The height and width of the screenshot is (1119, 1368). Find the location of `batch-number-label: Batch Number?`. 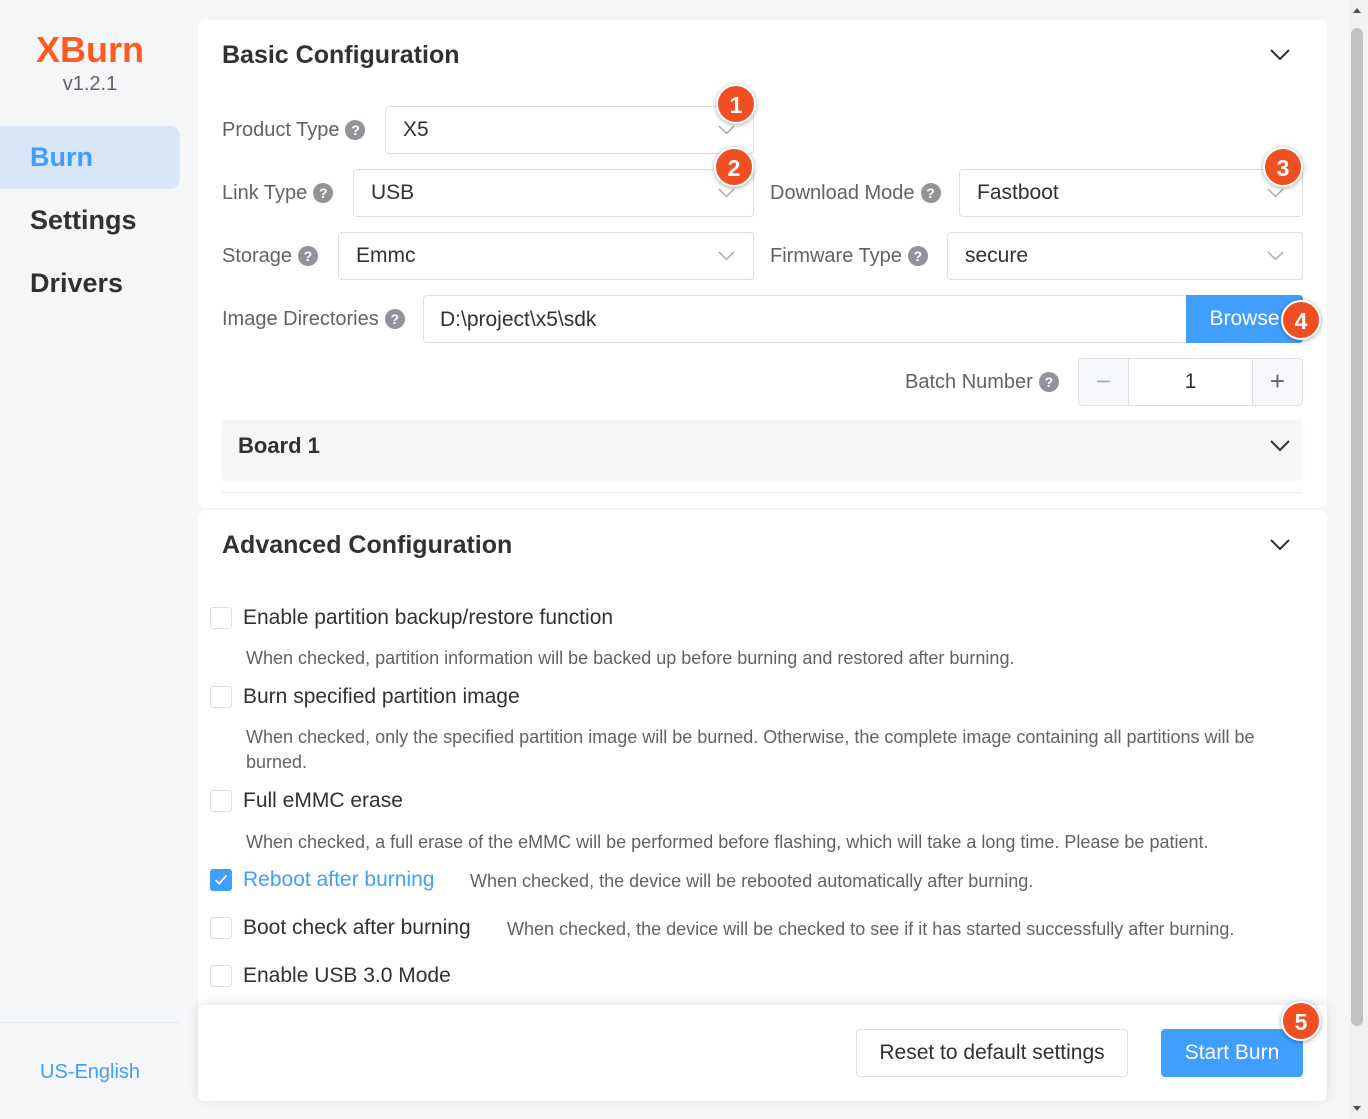

batch-number-label: Batch Number? is located at coordinates (982, 382).